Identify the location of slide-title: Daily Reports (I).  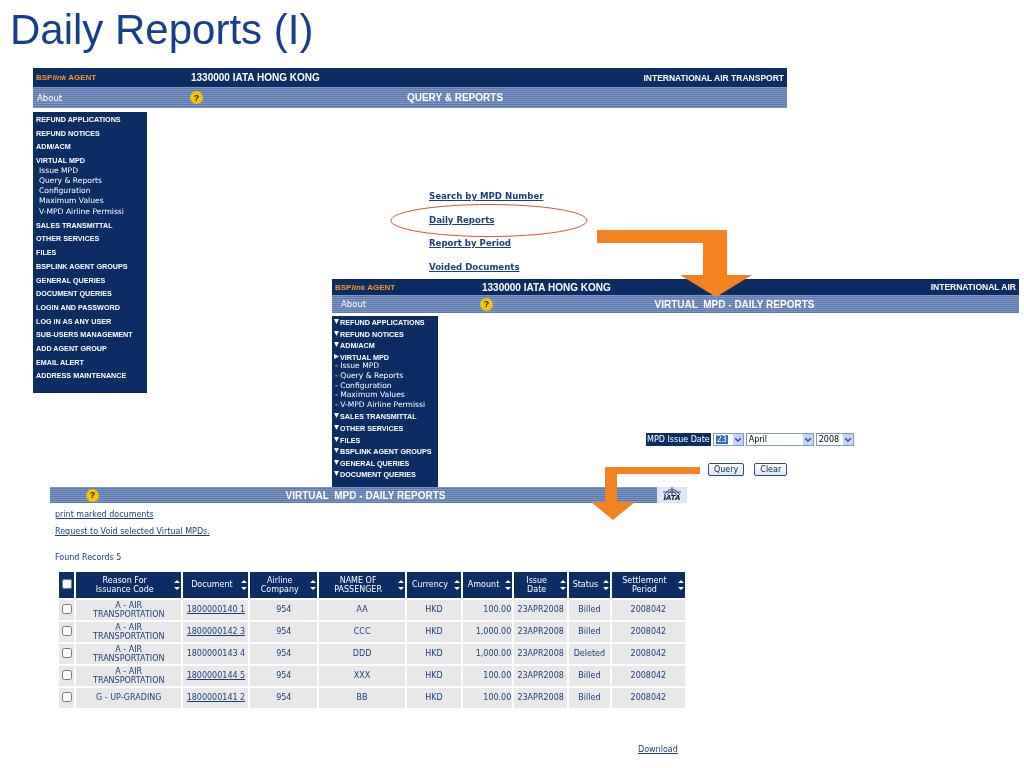
(162, 30).